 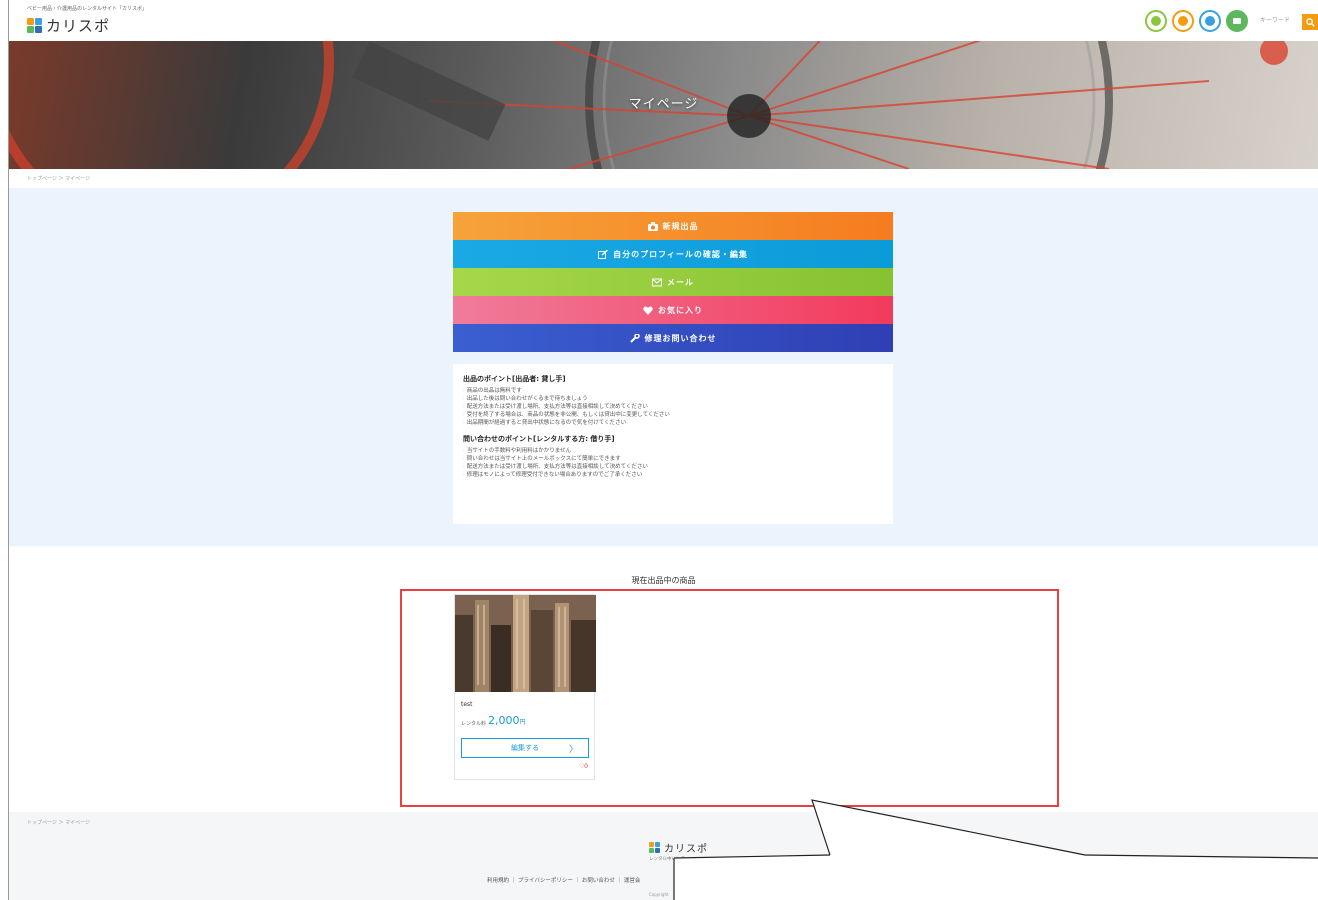 I want to click on lender-tips-title: 出品のポイント[出品者: 貸し手], so click(x=514, y=379).